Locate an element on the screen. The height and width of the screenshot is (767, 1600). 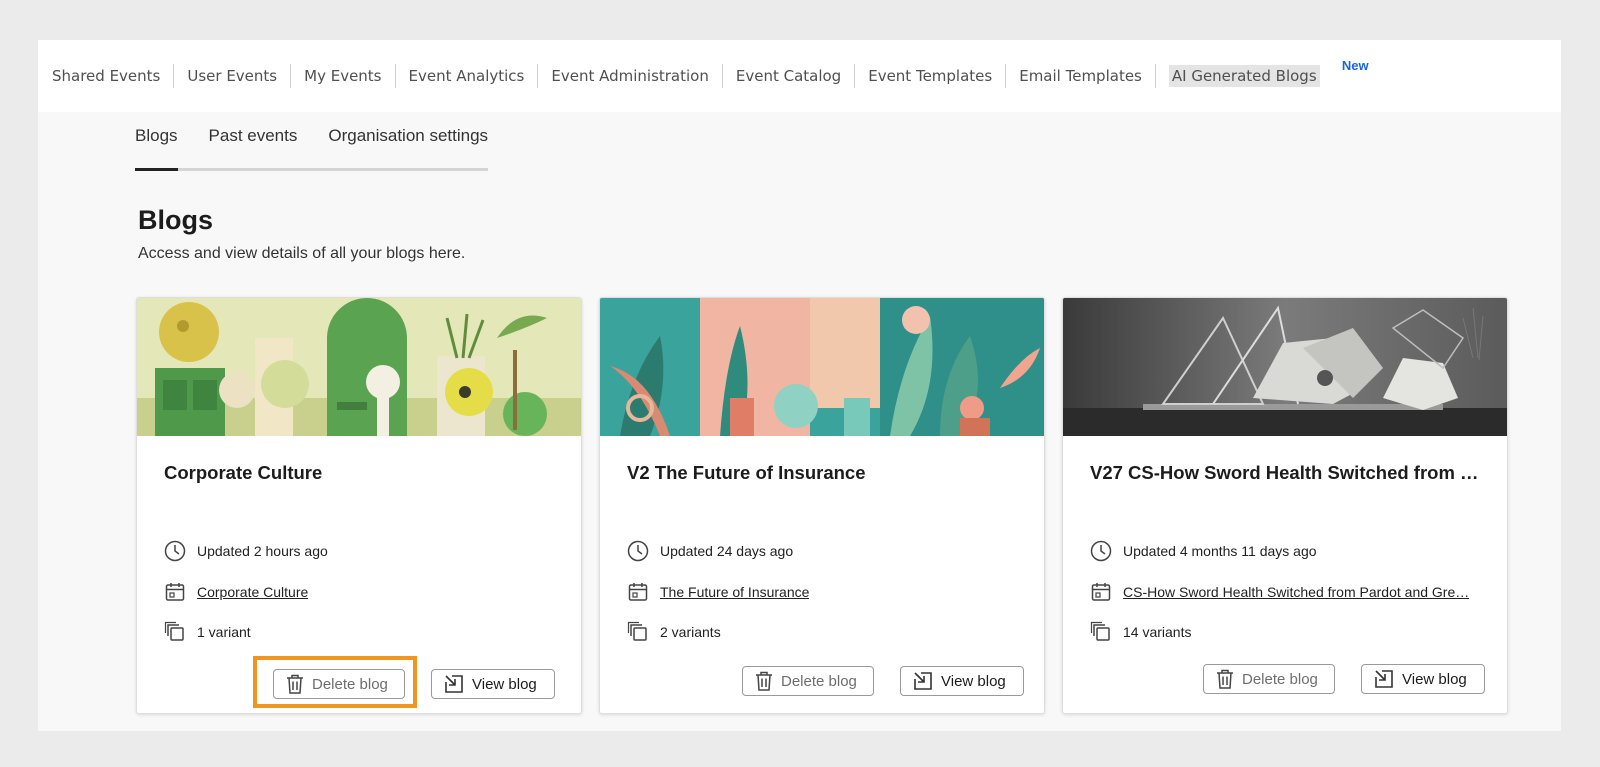
variants-text: 1 variant is located at coordinates (224, 632).